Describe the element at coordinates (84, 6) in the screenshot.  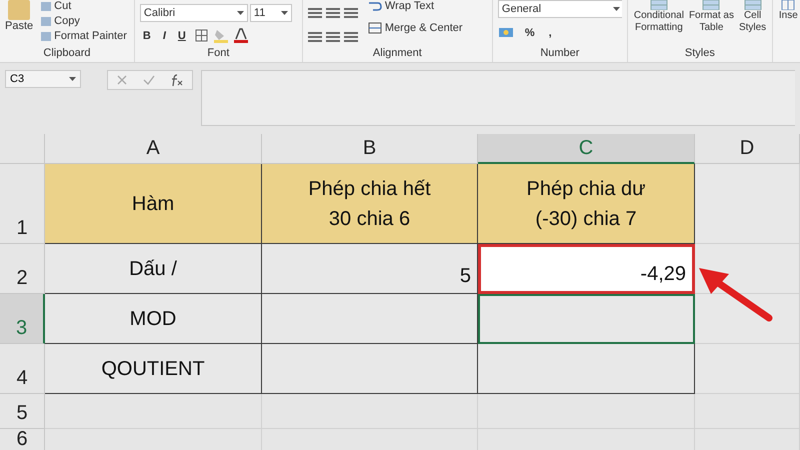
I see `ribbon-button: Cut` at that location.